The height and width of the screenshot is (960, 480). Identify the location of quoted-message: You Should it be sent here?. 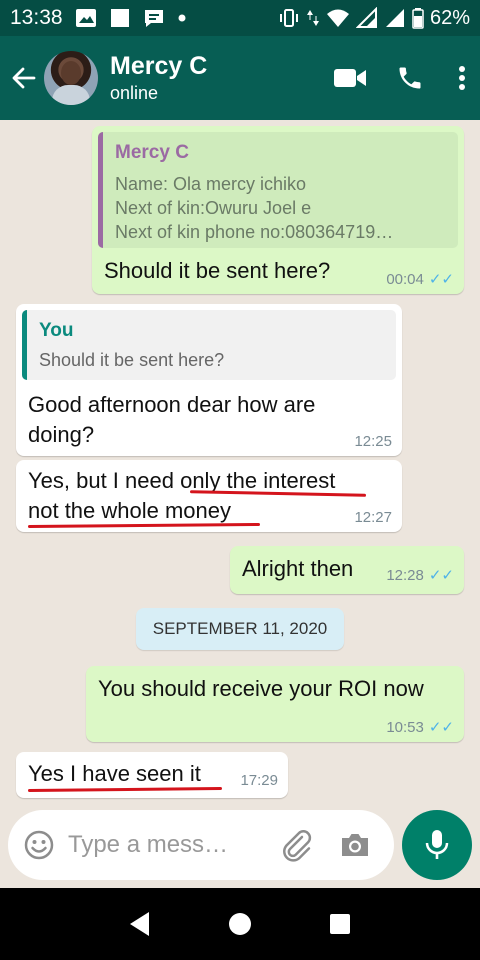
(209, 345).